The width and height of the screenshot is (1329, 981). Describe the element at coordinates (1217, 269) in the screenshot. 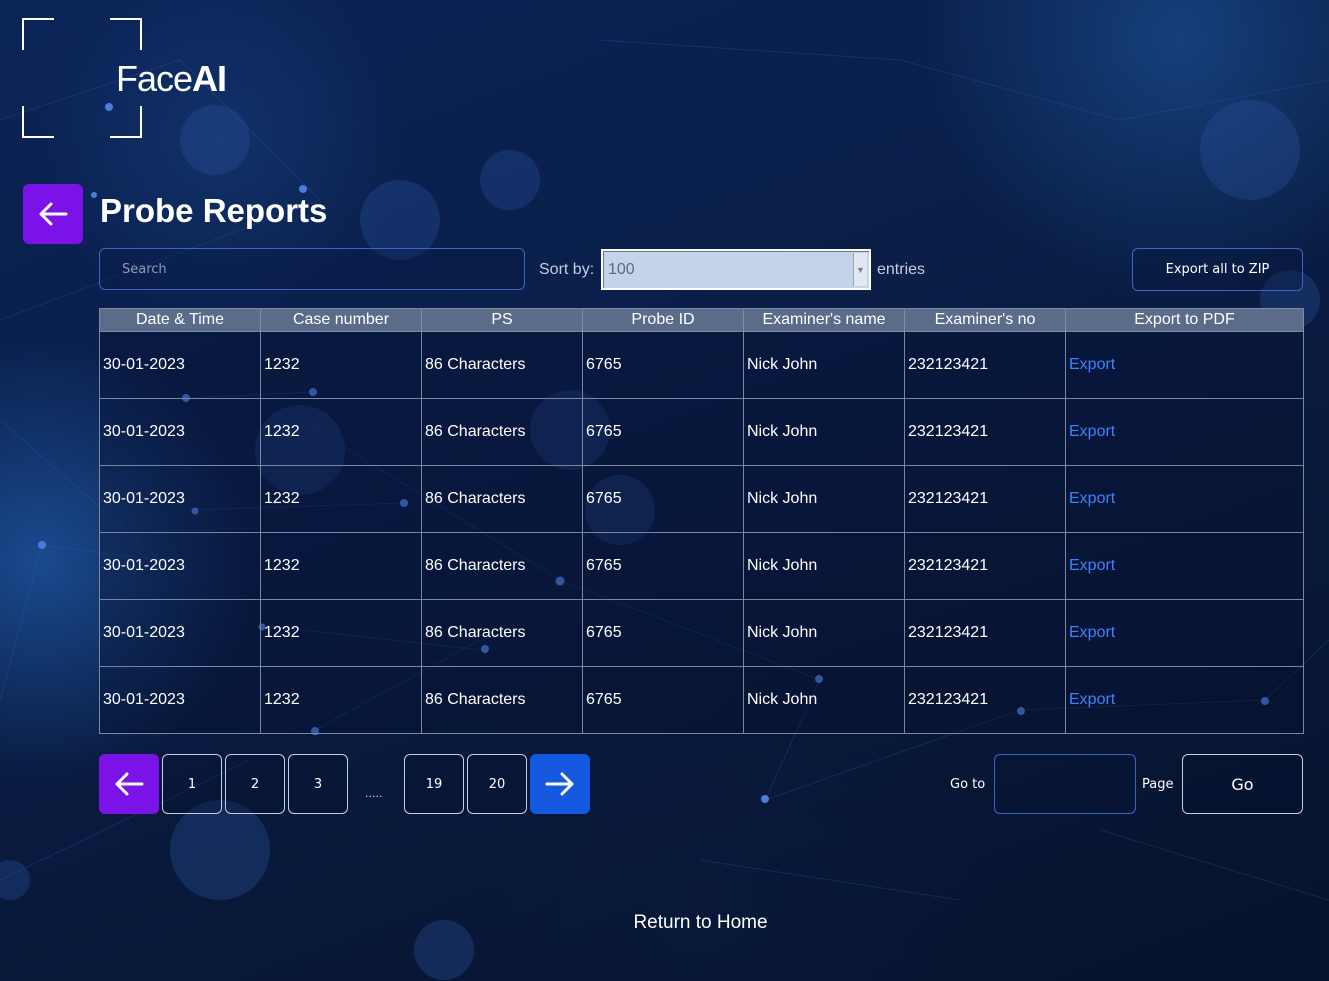

I see `export-all-zip-button: Export all to ZIP` at that location.